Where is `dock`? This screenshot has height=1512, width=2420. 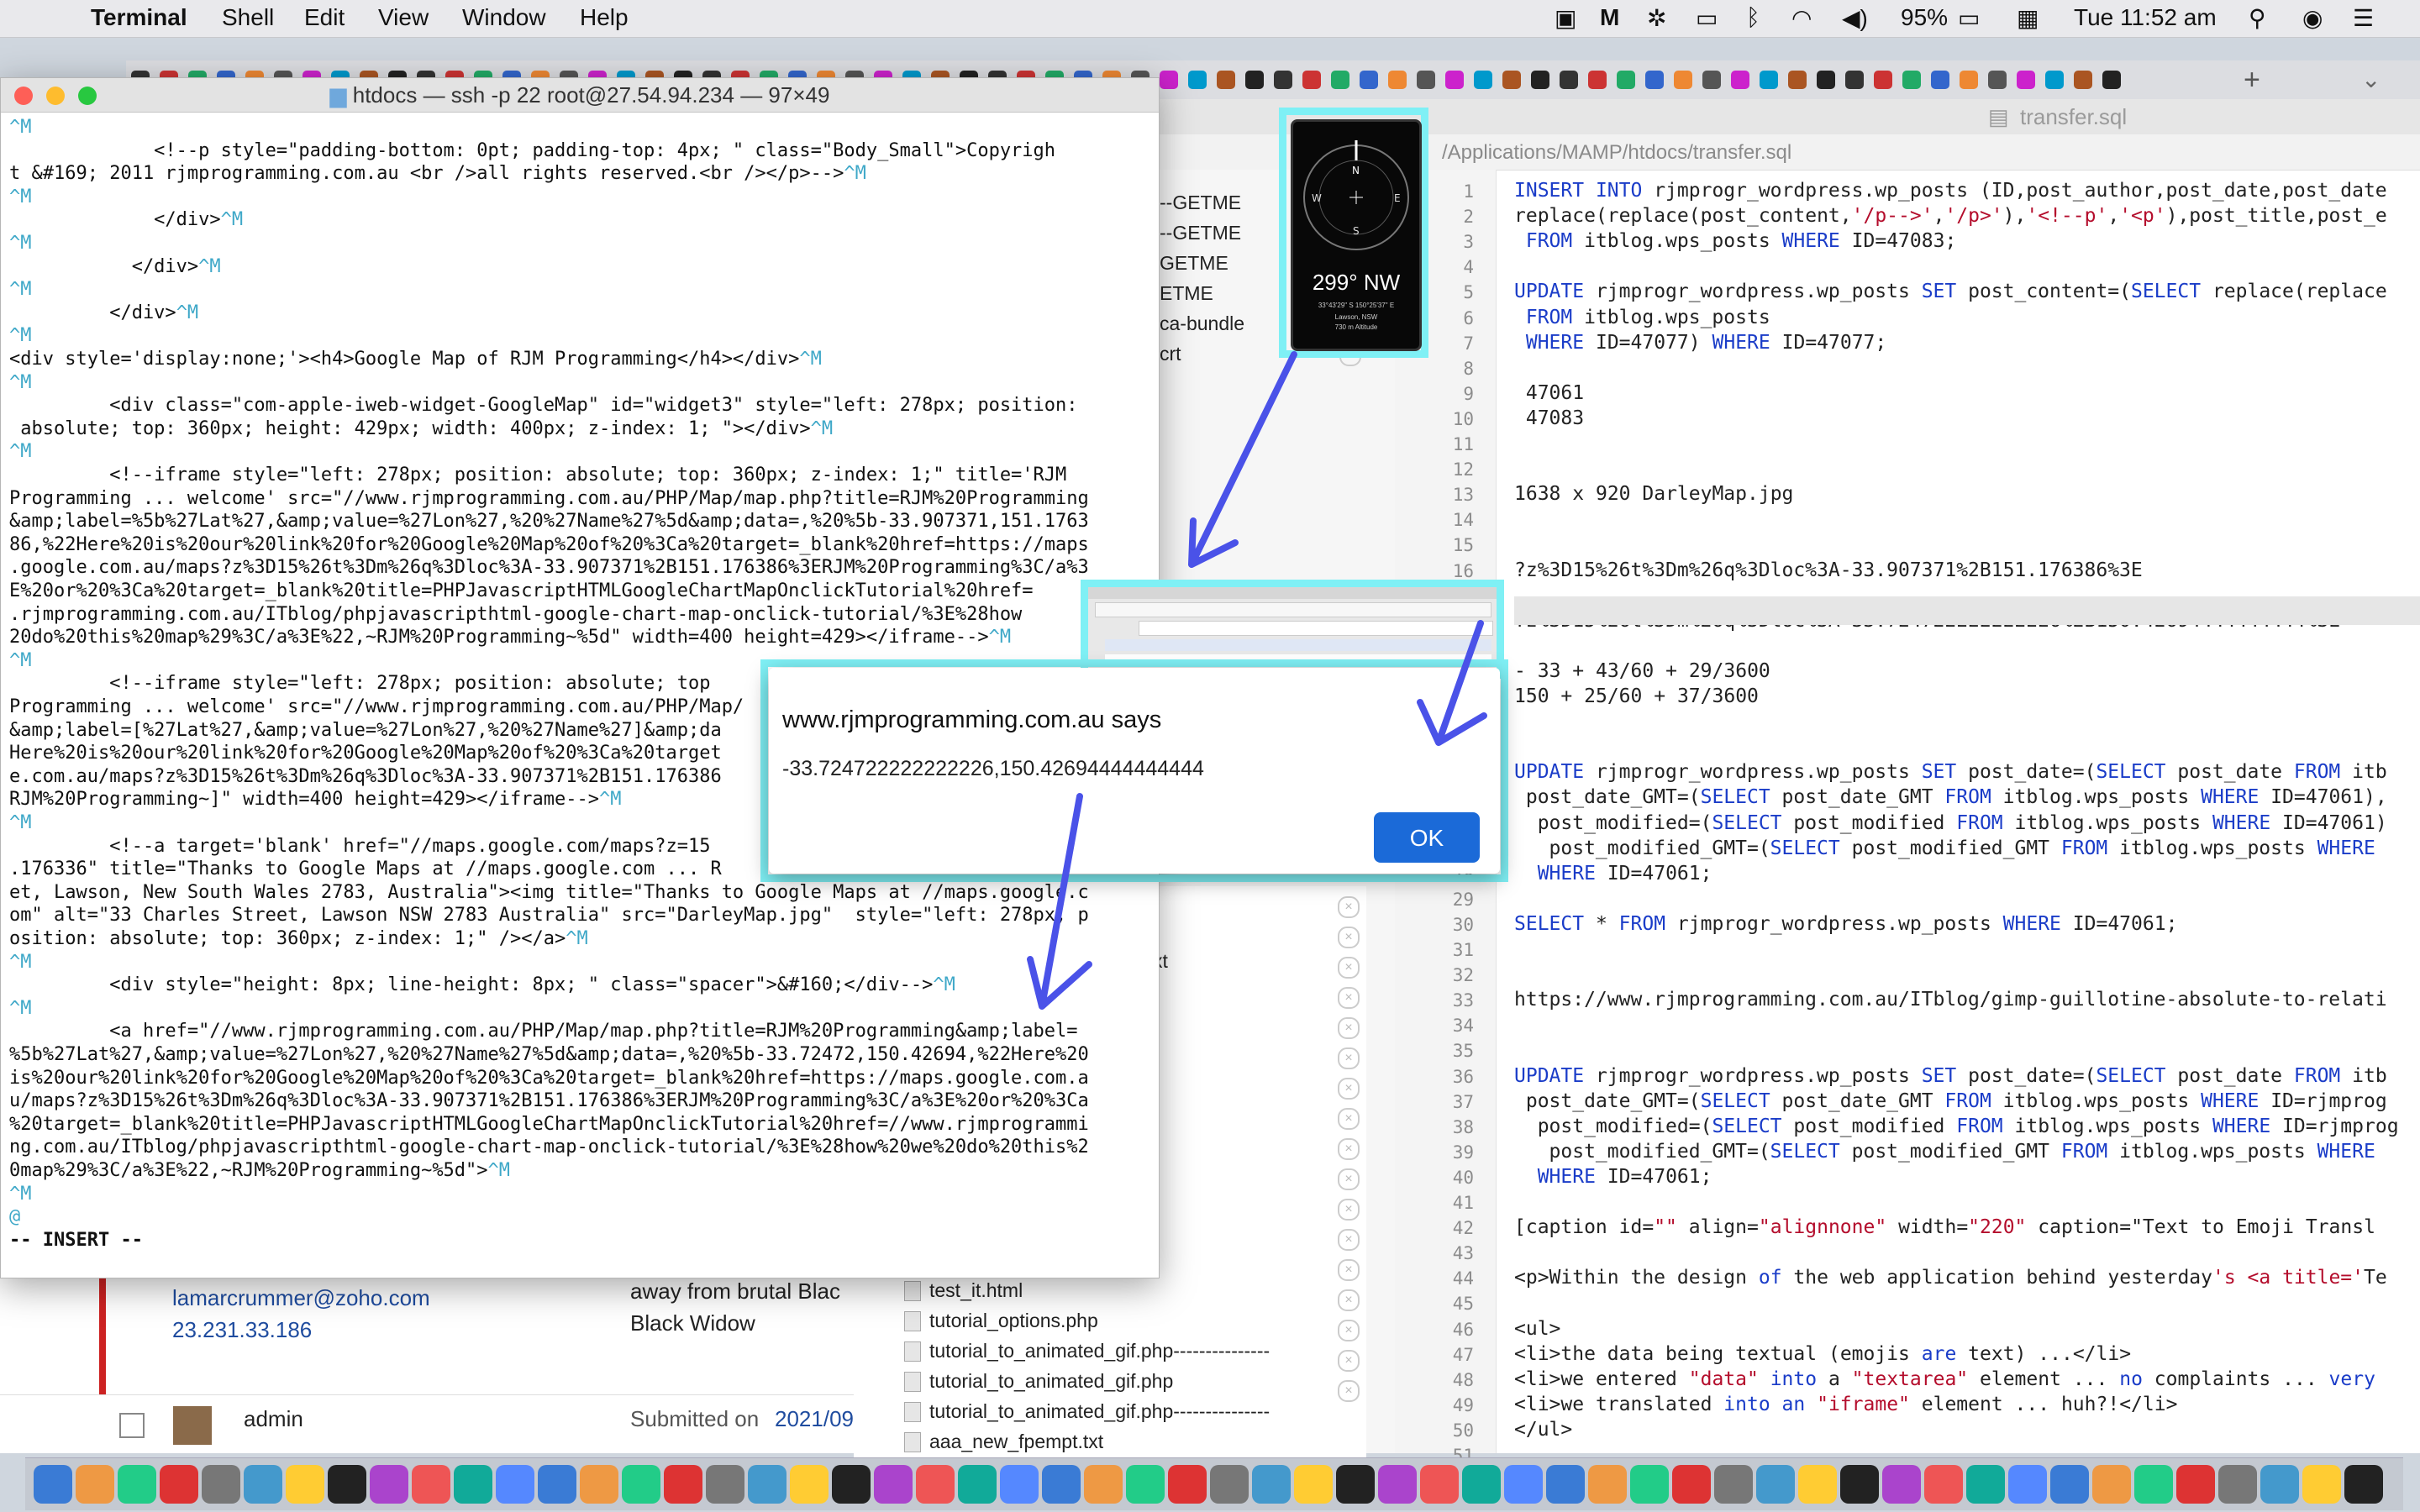 dock is located at coordinates (1214, 1483).